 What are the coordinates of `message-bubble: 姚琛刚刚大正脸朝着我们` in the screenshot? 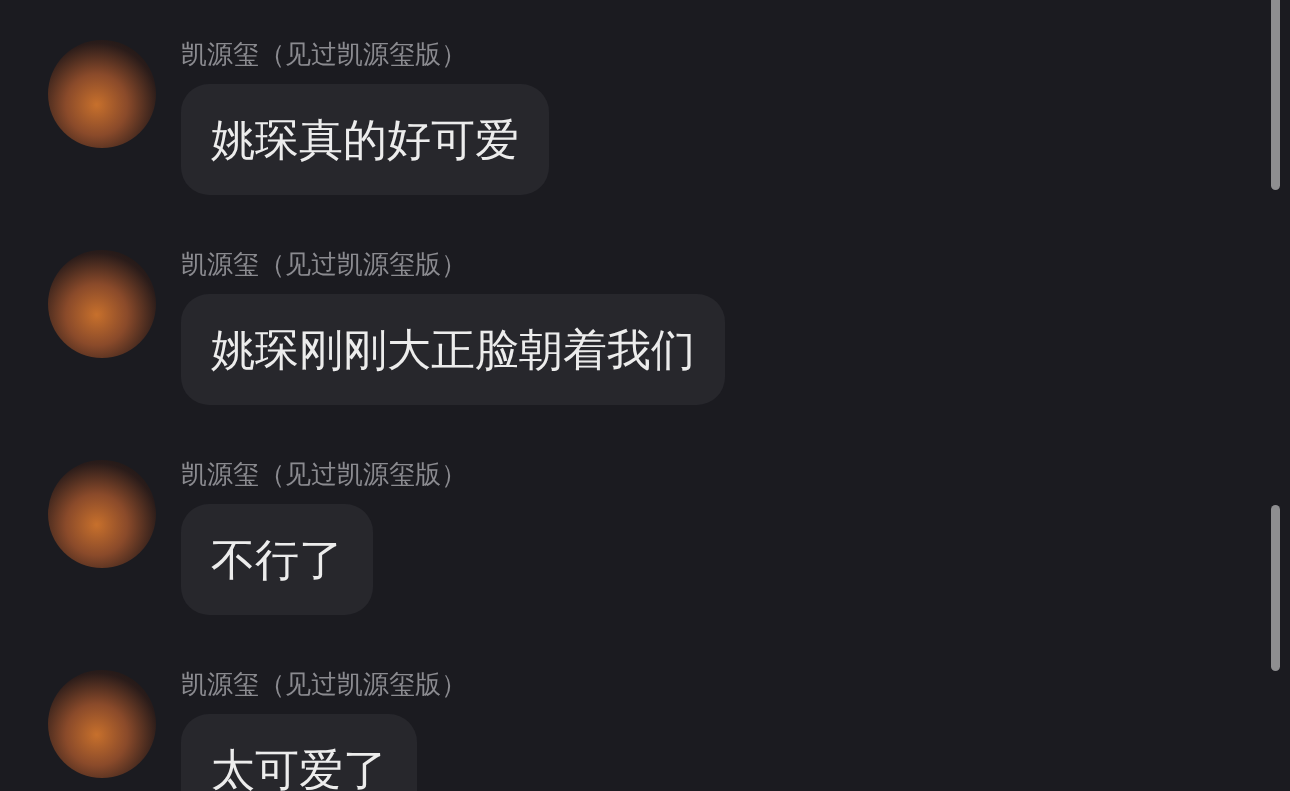 It's located at (453, 349).